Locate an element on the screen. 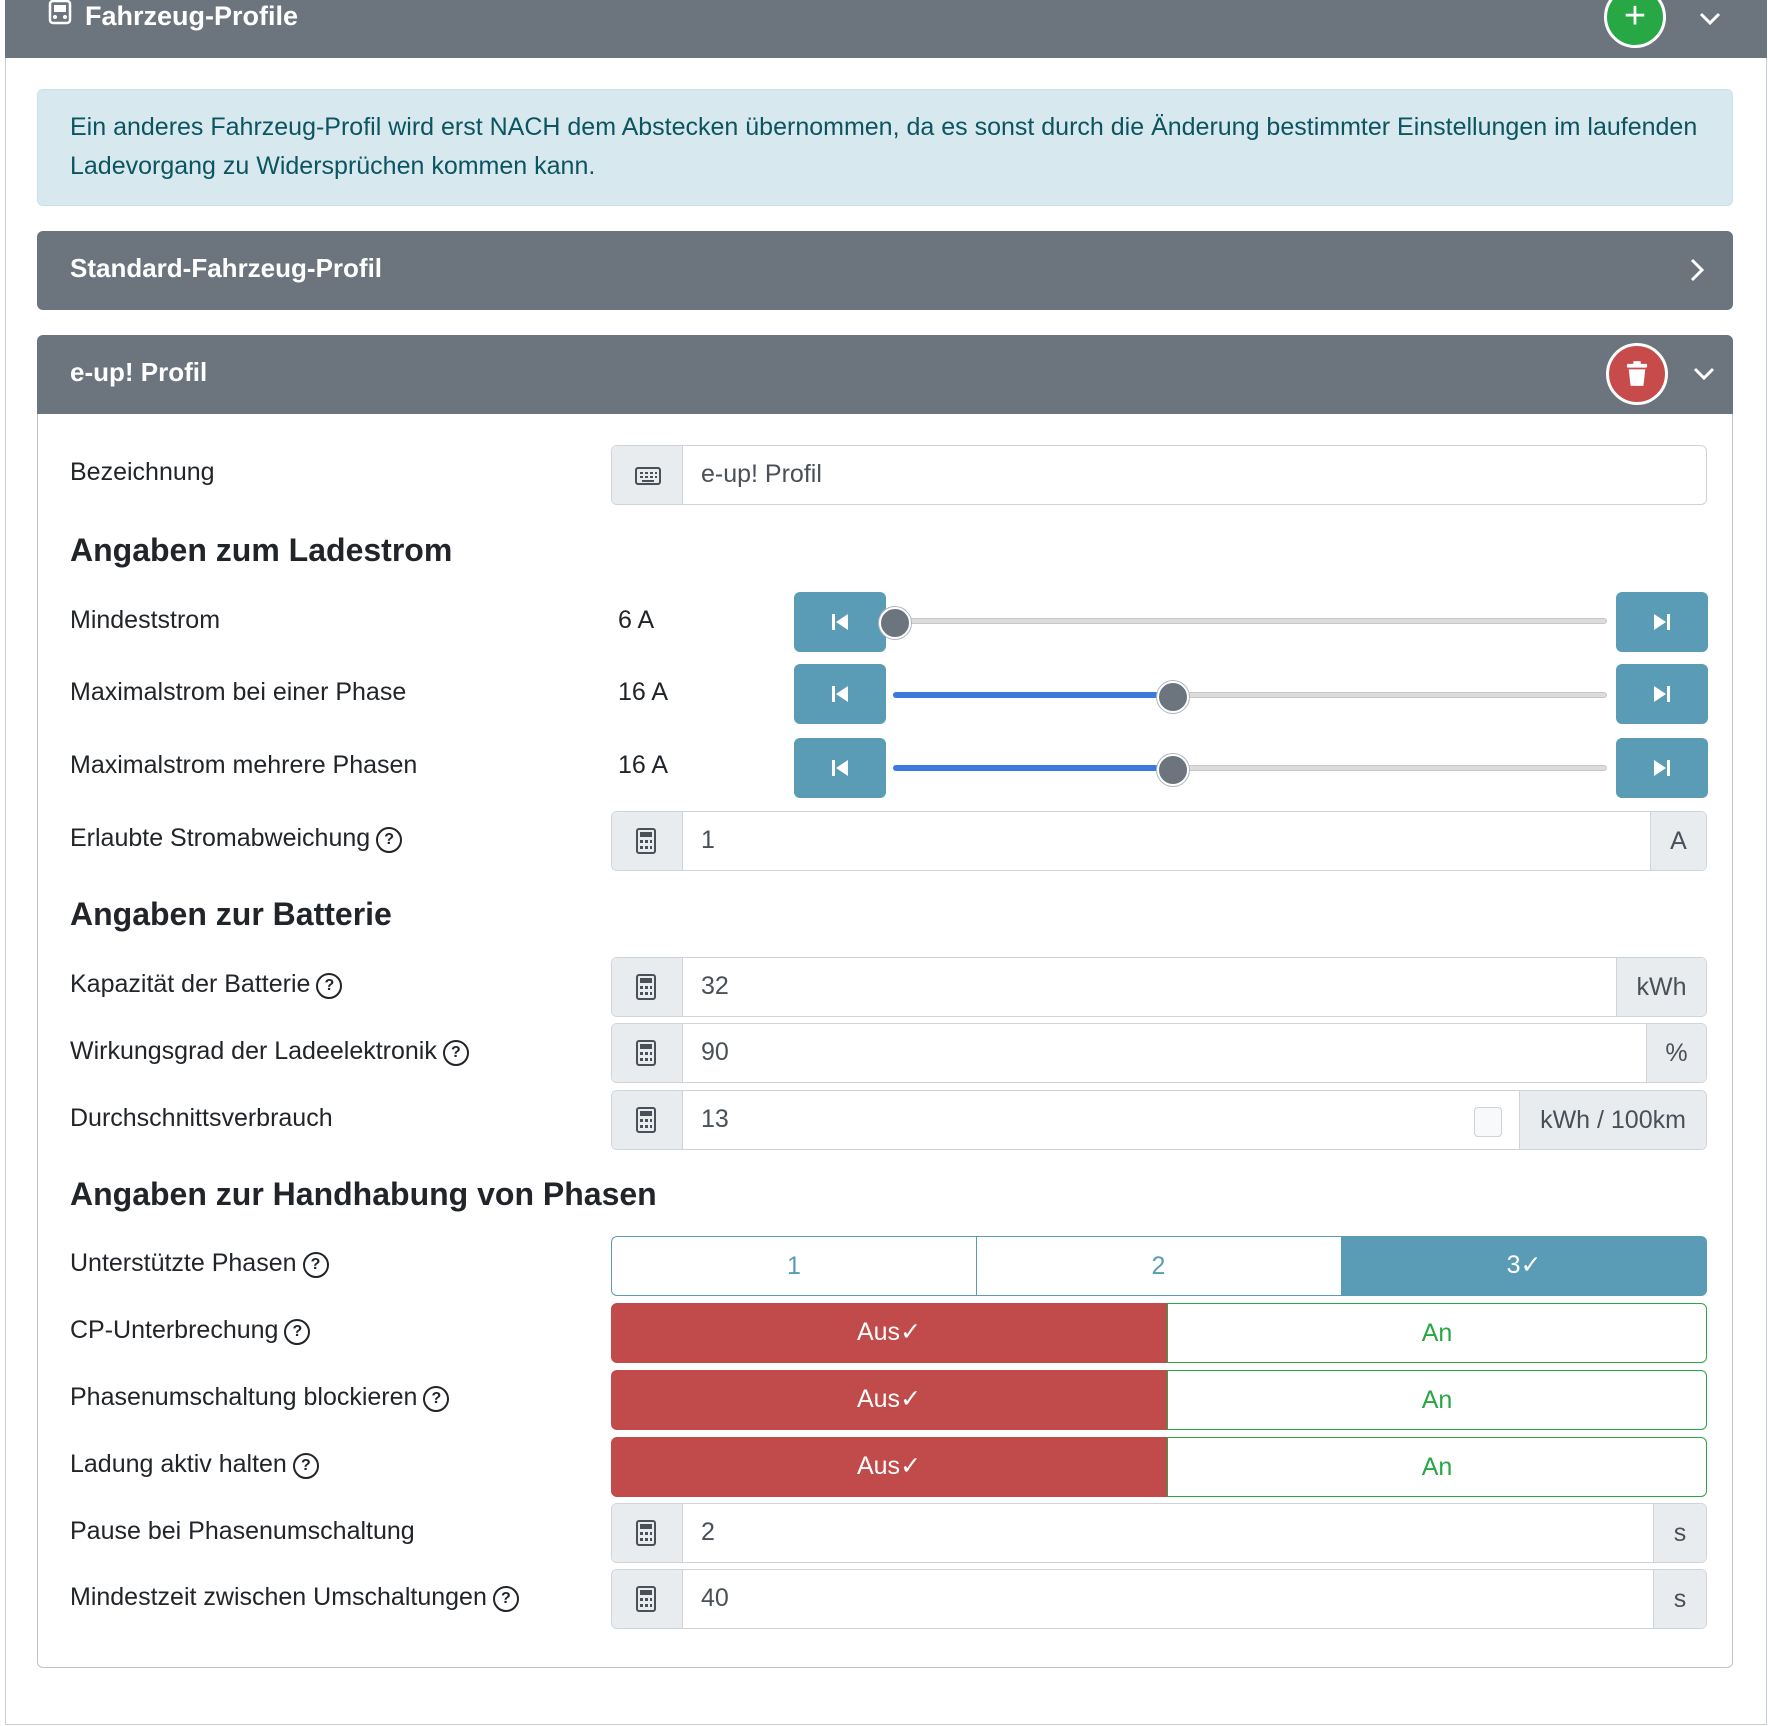  capacity-input: 32 is located at coordinates (715, 986).